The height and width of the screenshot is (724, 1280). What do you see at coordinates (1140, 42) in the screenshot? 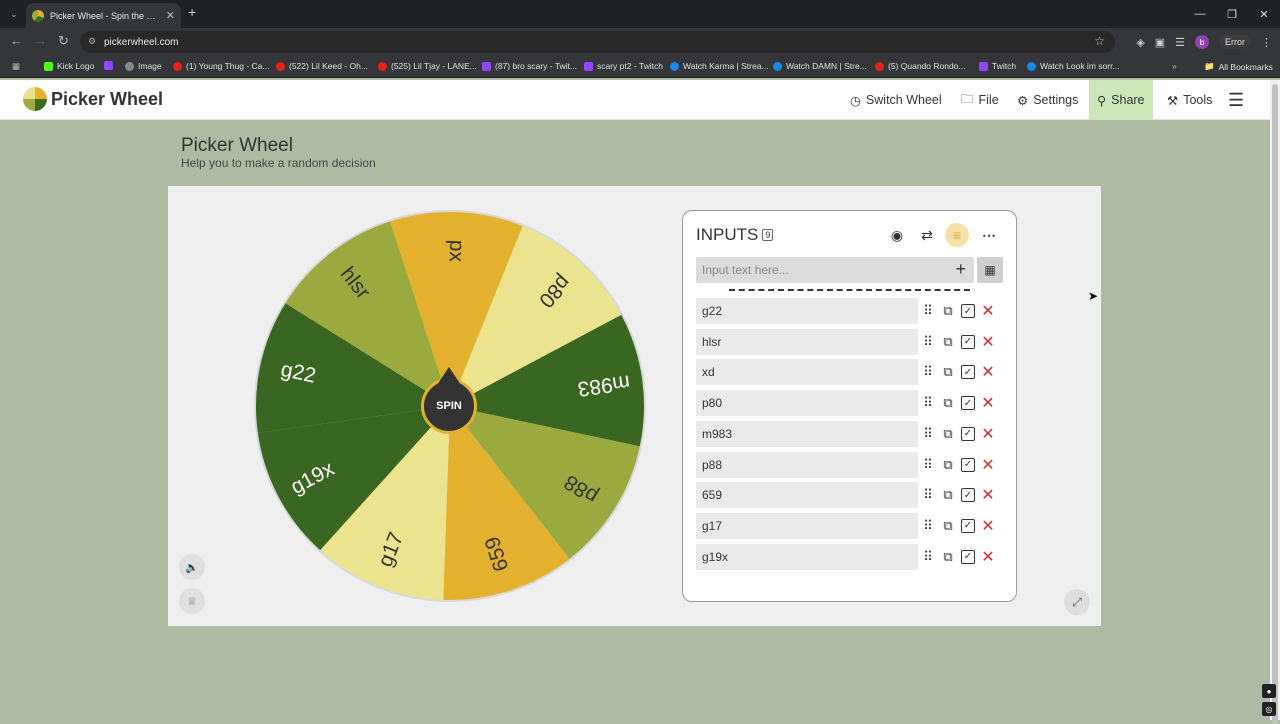
I see `extension-icon: ◈` at bounding box center [1140, 42].